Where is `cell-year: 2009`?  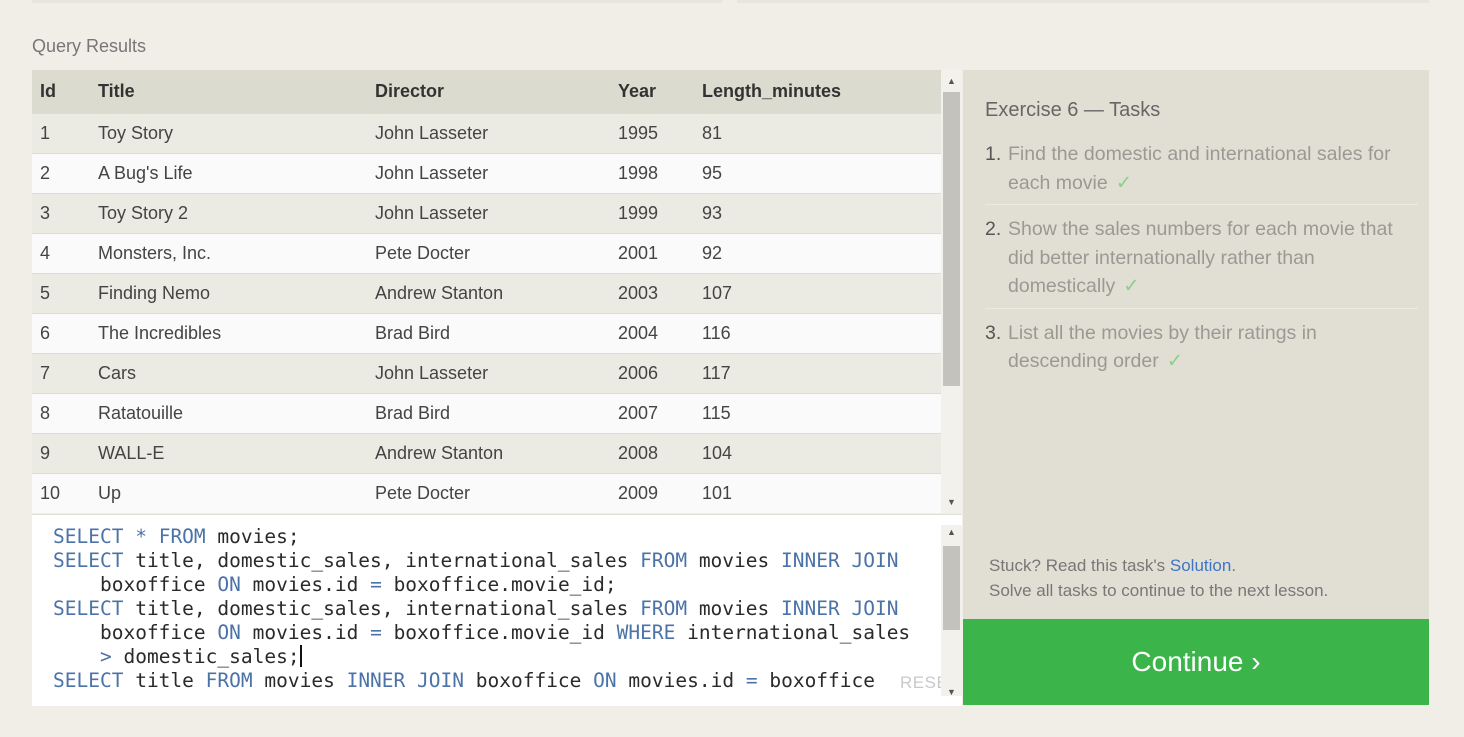 cell-year: 2009 is located at coordinates (660, 493).